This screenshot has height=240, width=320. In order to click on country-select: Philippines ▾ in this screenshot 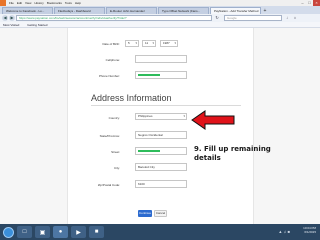, I will do `click(161, 116)`.